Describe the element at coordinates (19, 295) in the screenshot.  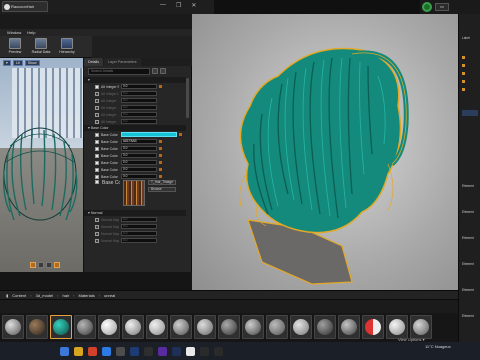
I see `breadcrumb-content: Content` at that location.